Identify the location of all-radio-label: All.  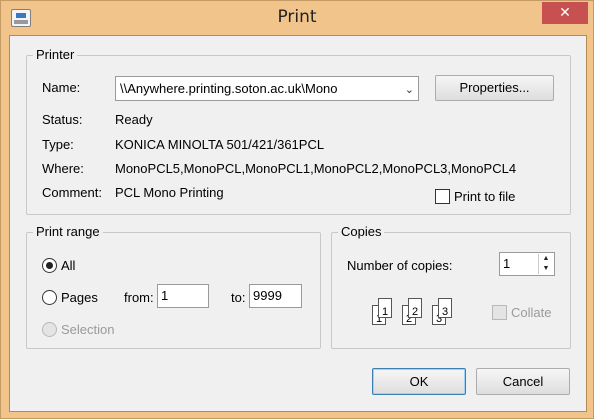
(68, 265).